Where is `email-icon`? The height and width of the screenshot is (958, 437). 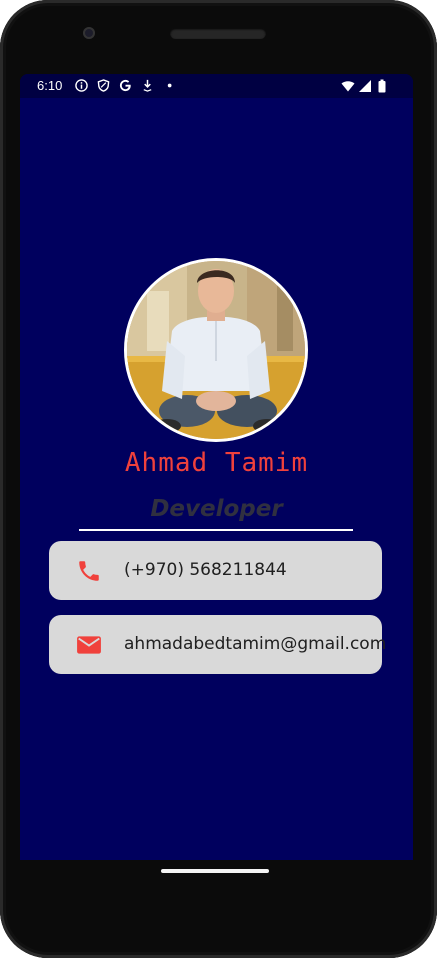
email-icon is located at coordinates (89, 645).